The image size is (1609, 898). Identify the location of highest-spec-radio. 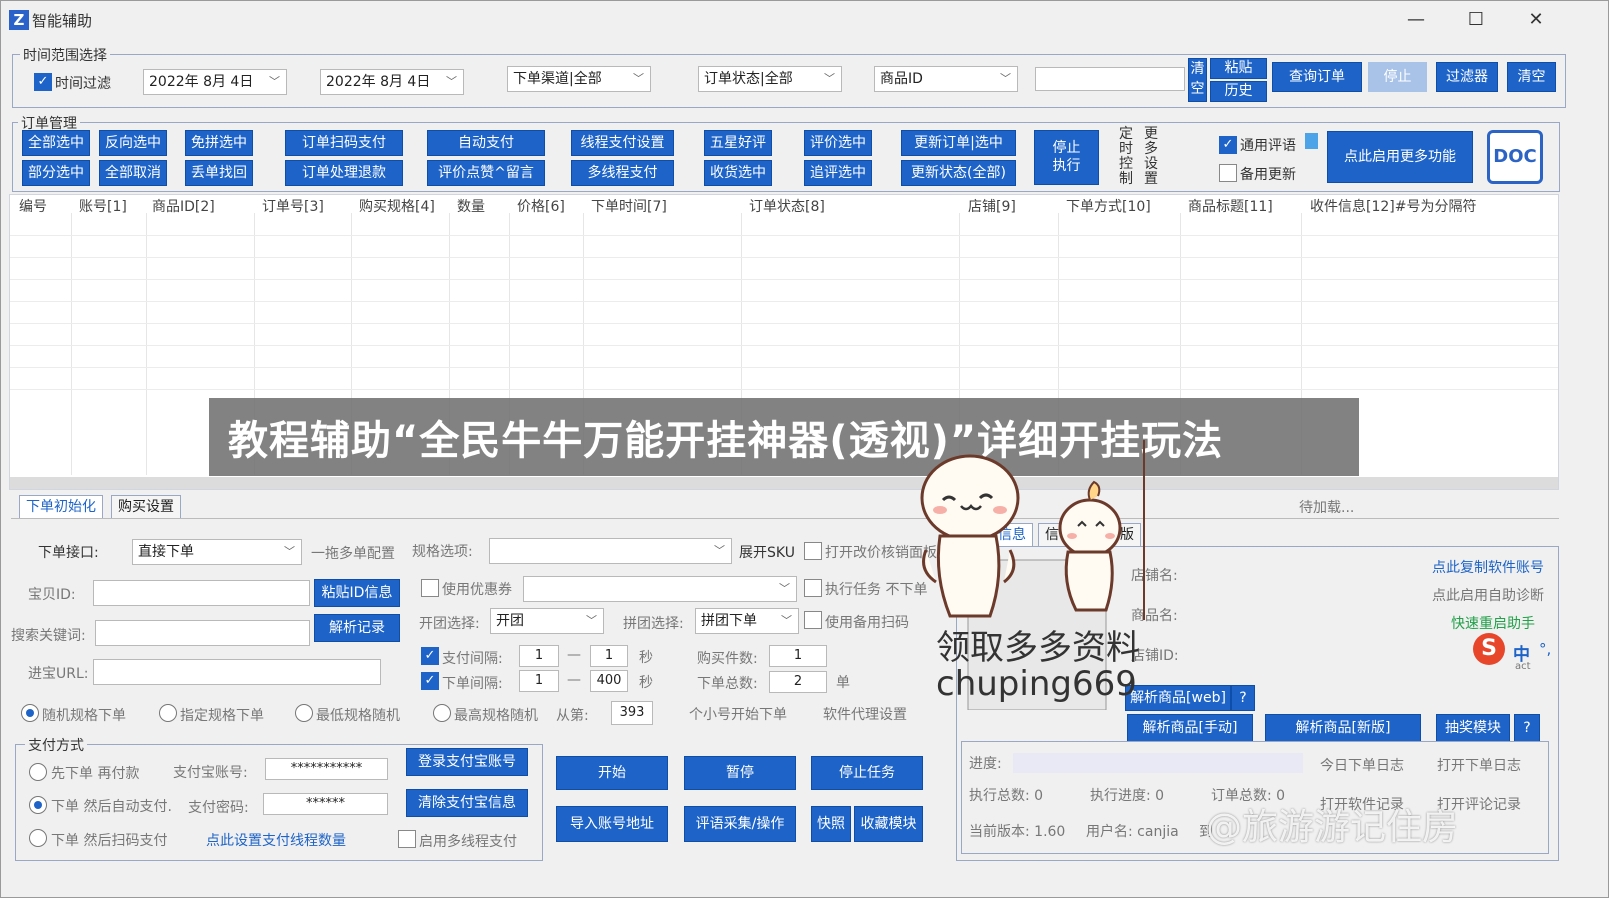
(442, 713).